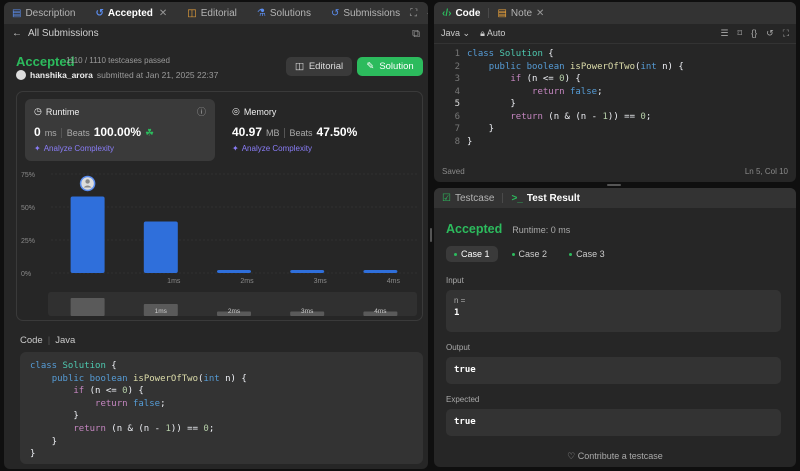 The image size is (800, 471). I want to click on result-tab-bar: ☑ Testcase >_ Test Result, so click(615, 198).